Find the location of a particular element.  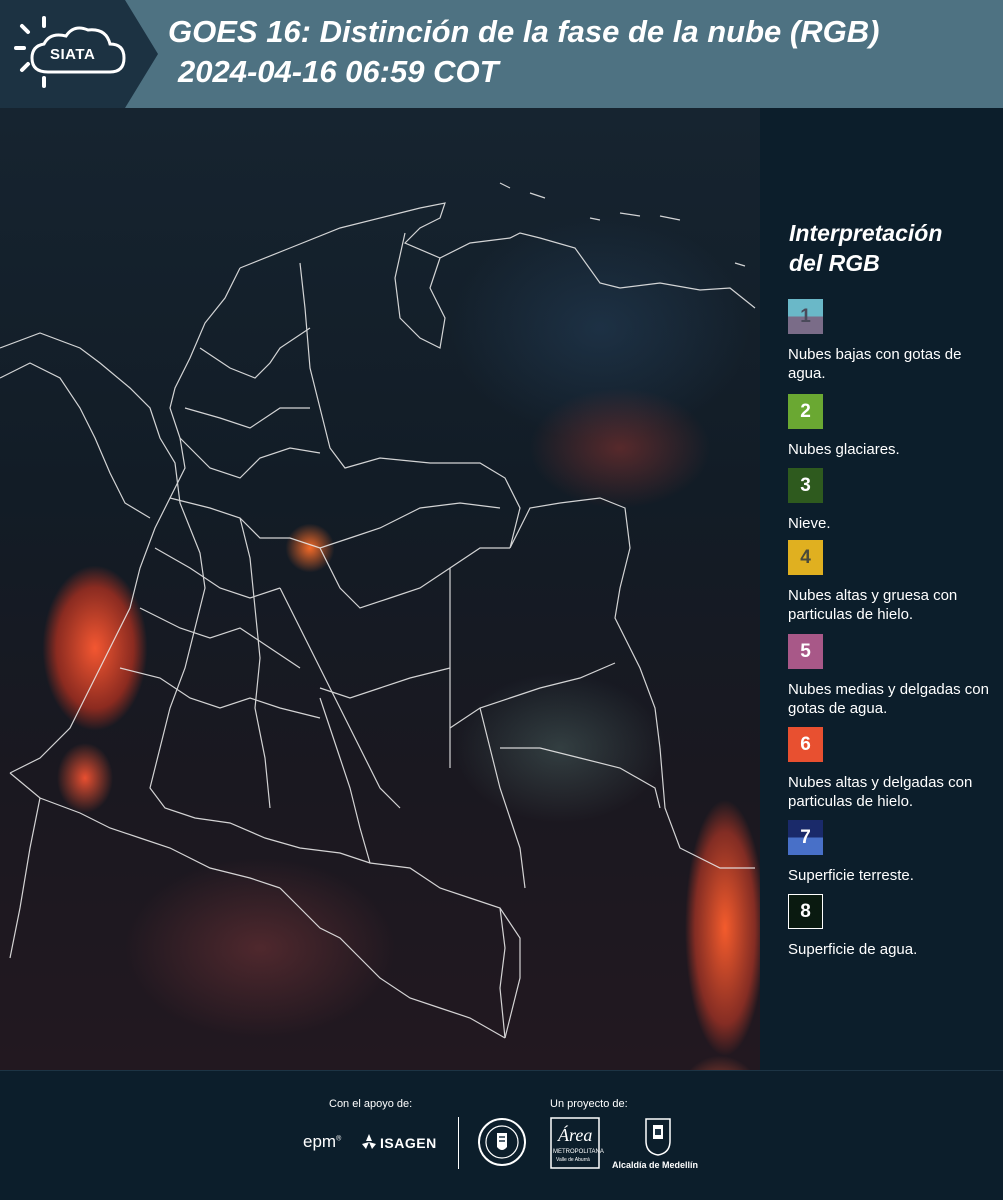

alcaldia-logo is located at coordinates (658, 1137).